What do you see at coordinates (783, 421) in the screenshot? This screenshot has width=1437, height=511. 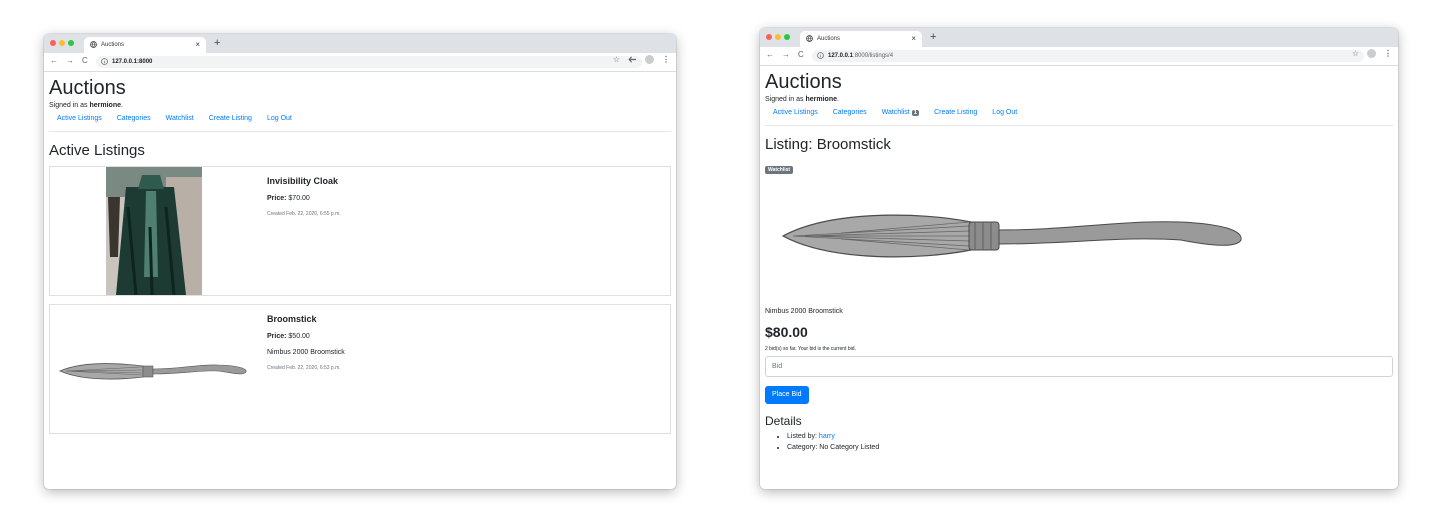 I see `details-heading: Details` at bounding box center [783, 421].